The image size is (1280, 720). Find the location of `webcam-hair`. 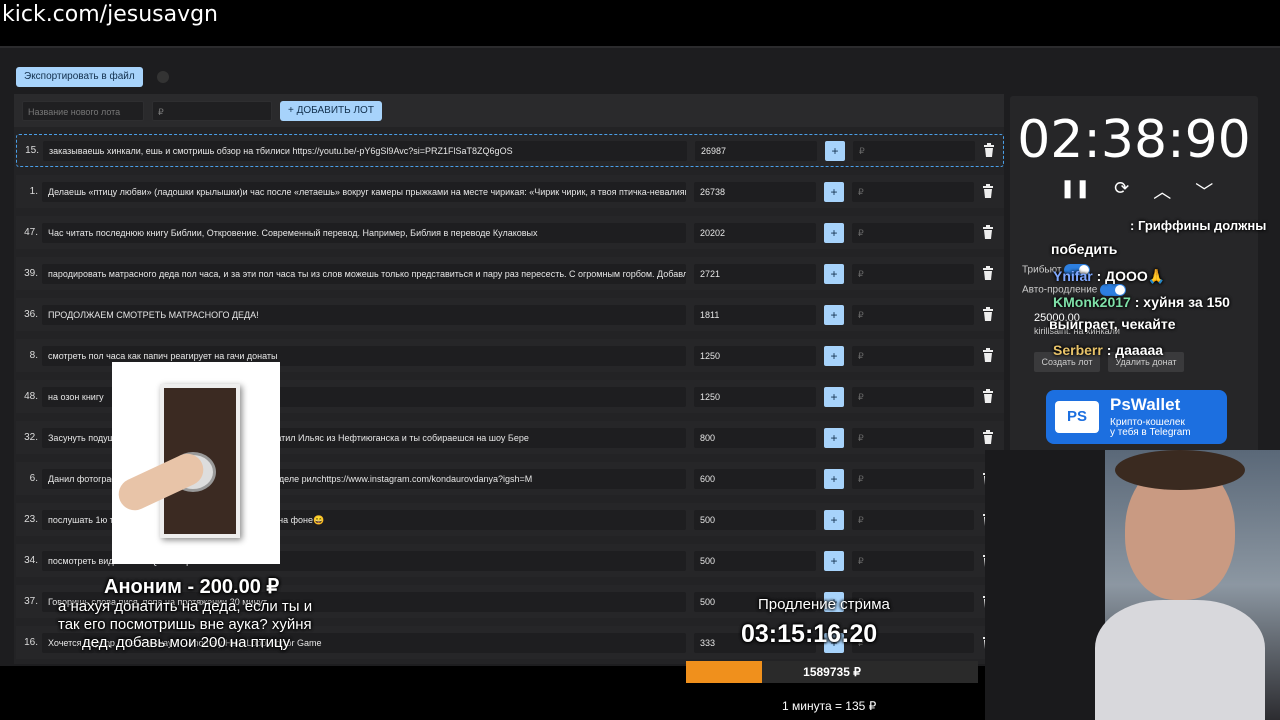

webcam-hair is located at coordinates (1180, 470).